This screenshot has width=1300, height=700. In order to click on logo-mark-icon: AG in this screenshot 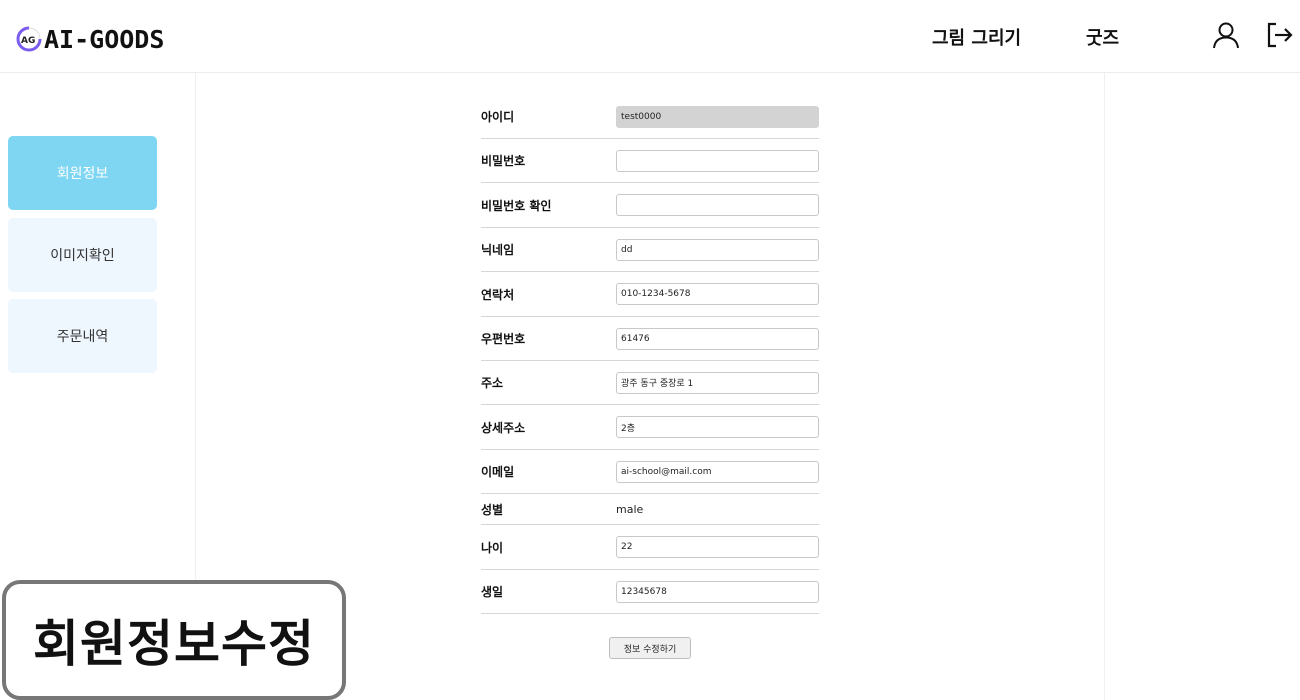, I will do `click(29, 39)`.